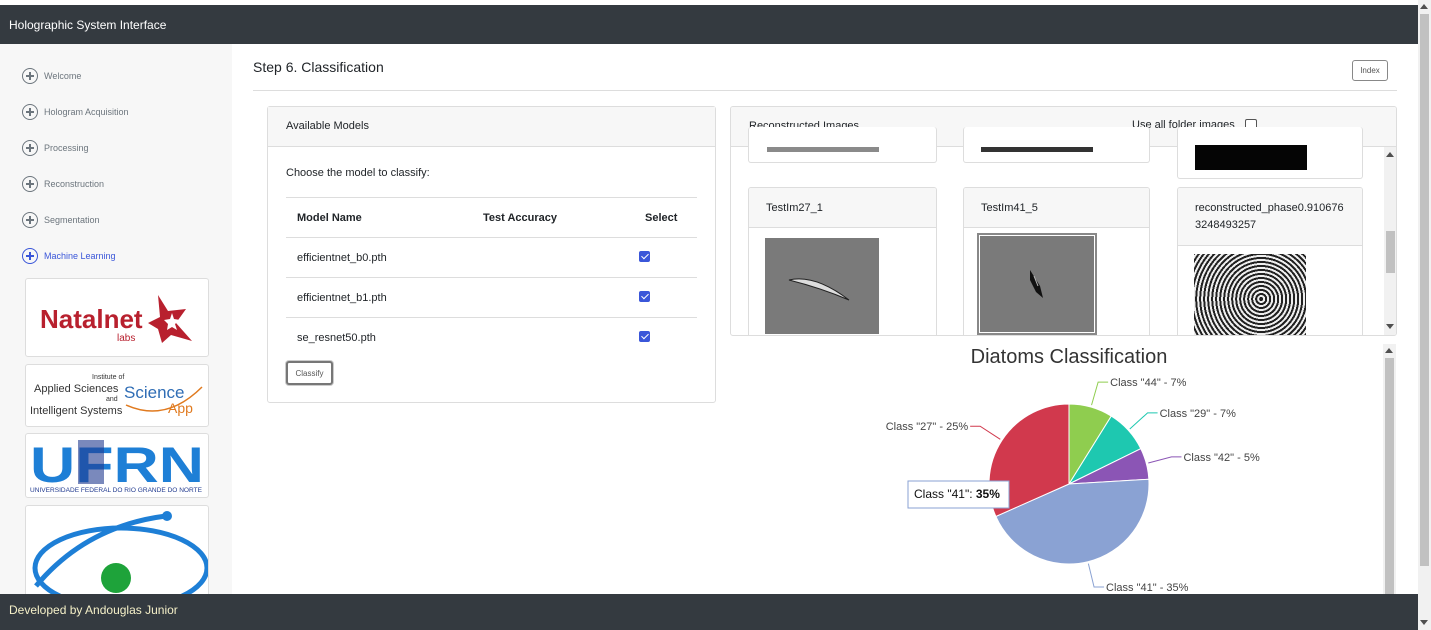  Describe the element at coordinates (709, 612) in the screenshot. I see `app-footer: Developed by Andouglas Junior` at that location.